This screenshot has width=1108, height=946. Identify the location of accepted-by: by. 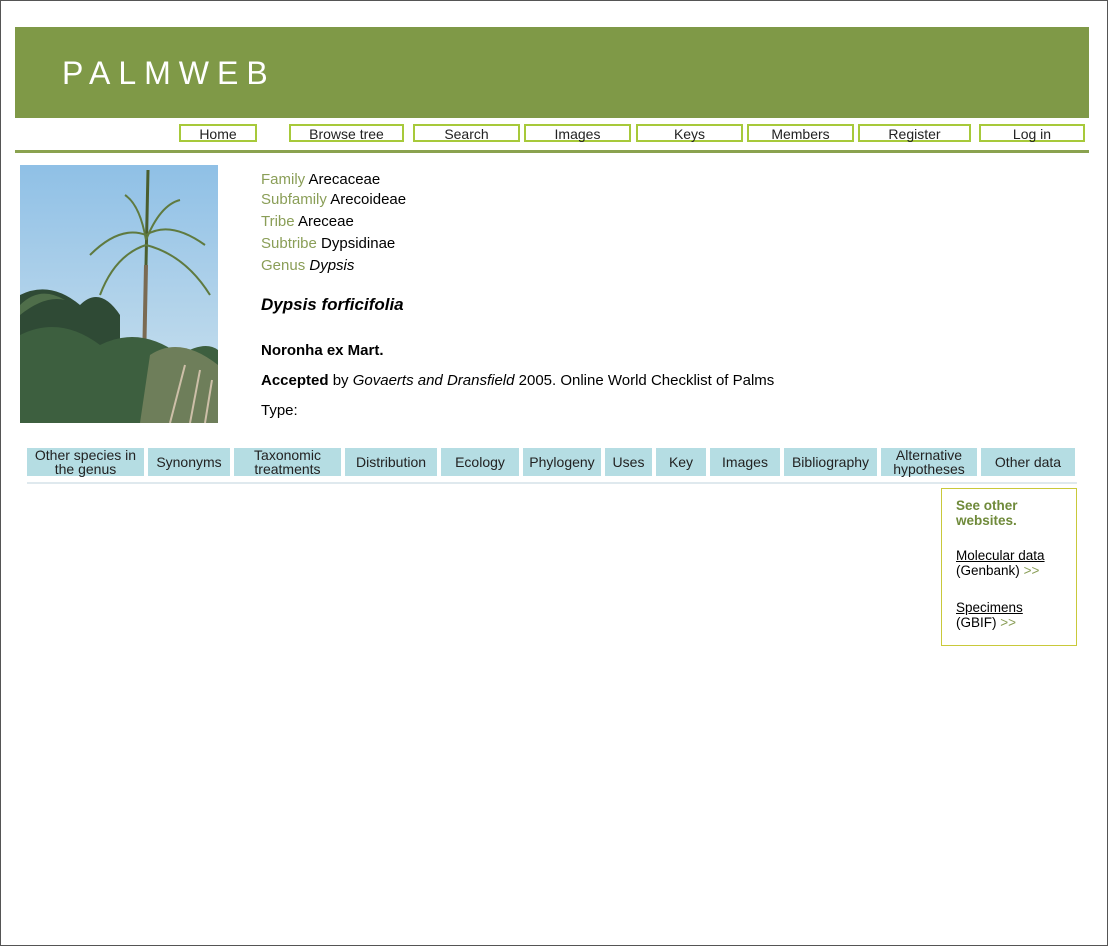
(340, 380).